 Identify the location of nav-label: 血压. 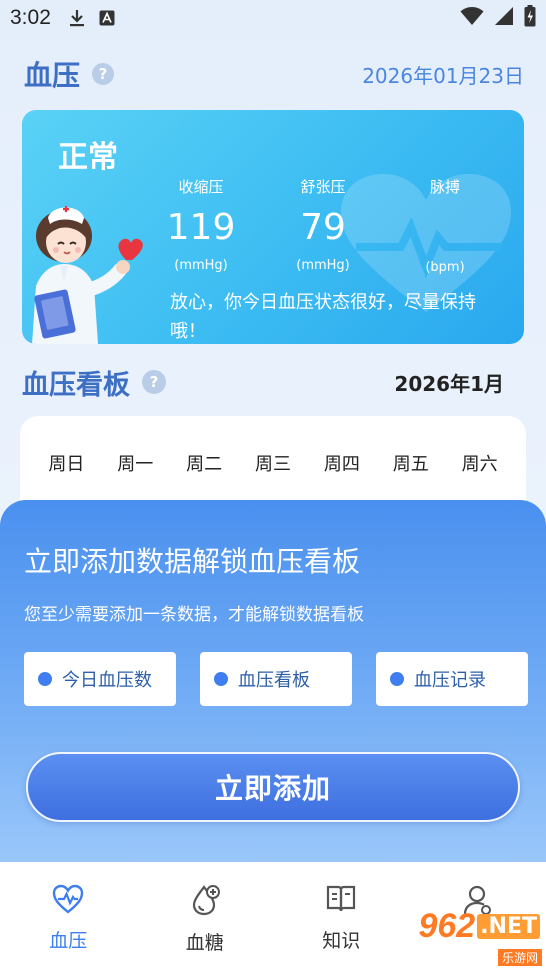
(68, 941).